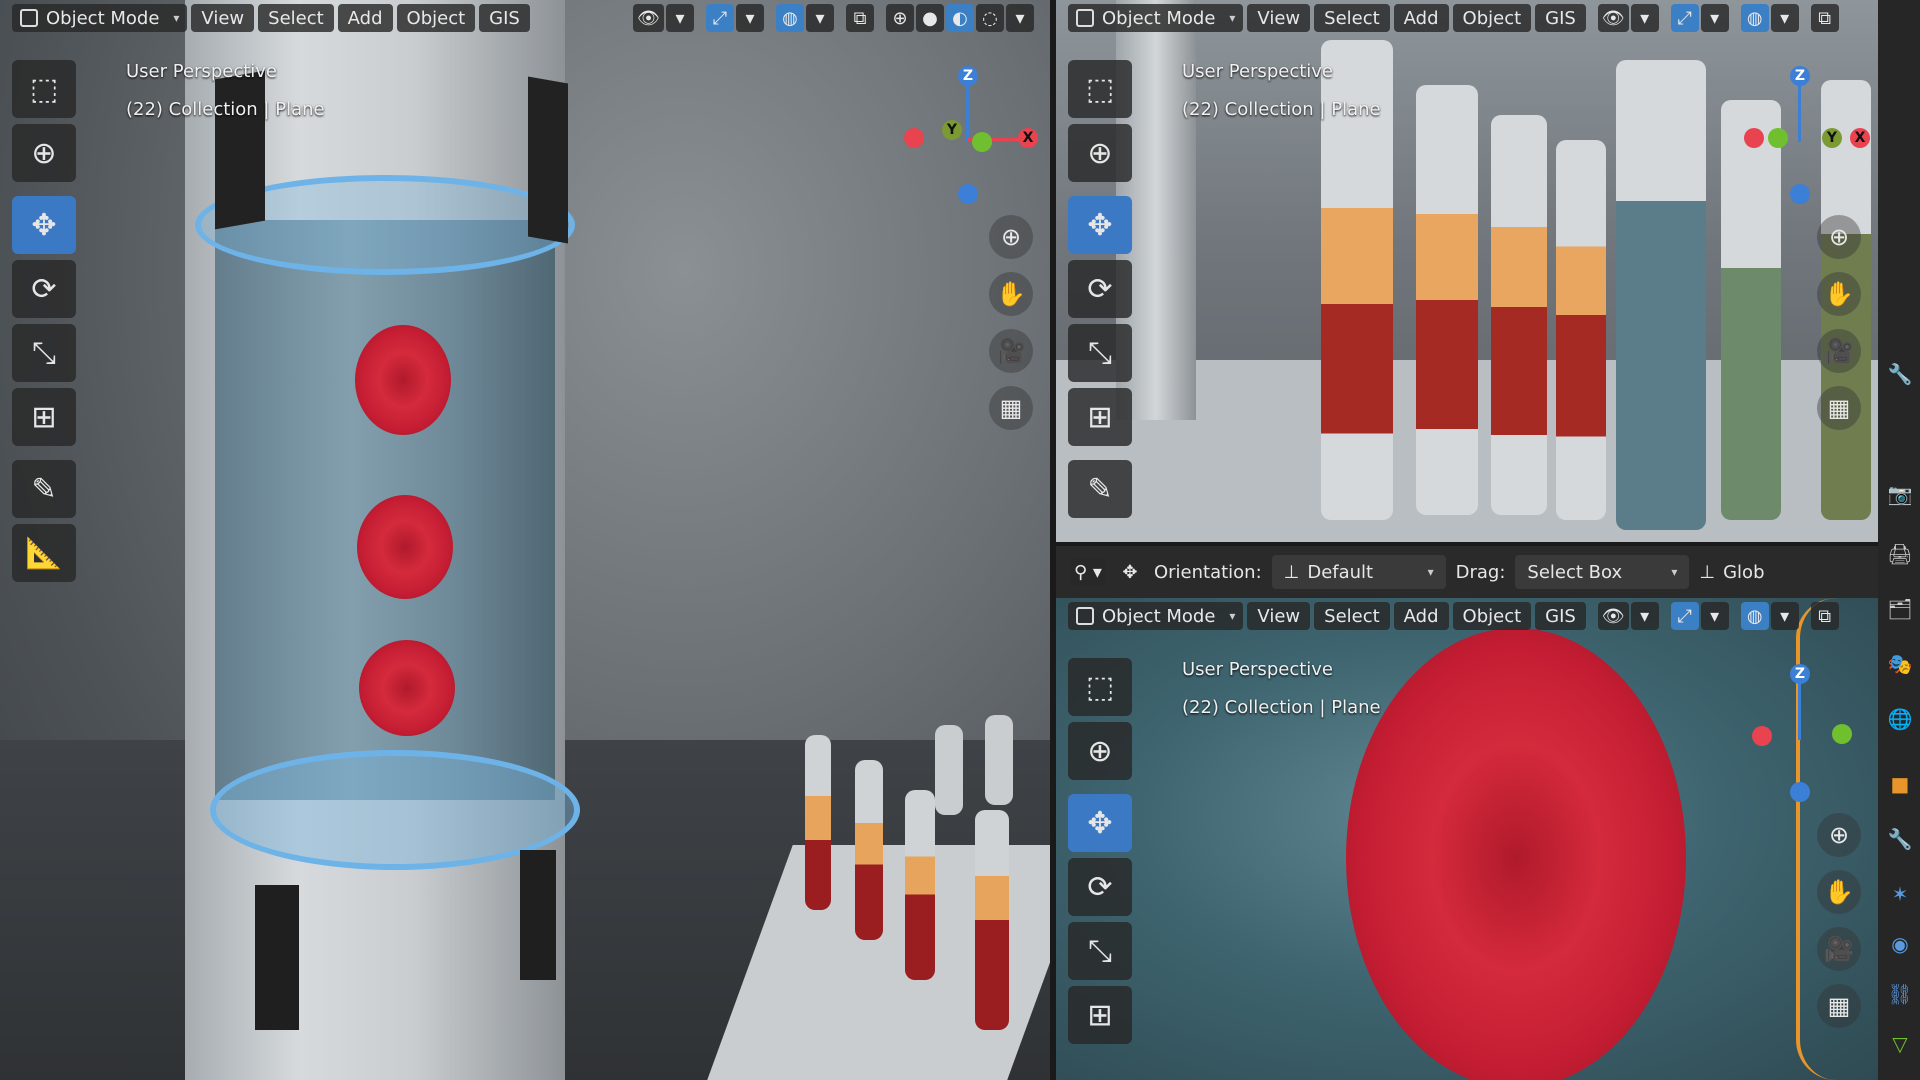  What do you see at coordinates (1900, 374) in the screenshot?
I see `tool-settings-tab-icon: 🔧` at bounding box center [1900, 374].